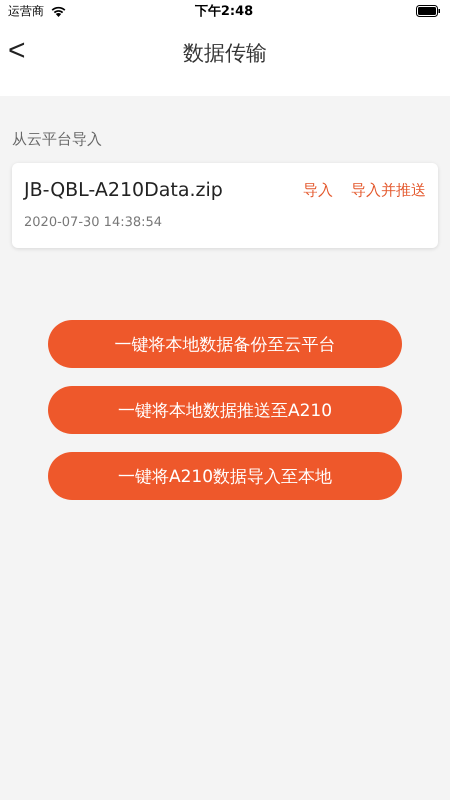 The image size is (450, 800). Describe the element at coordinates (225, 476) in the screenshot. I see `action-button: 一键将A210数据导入至本地` at that location.